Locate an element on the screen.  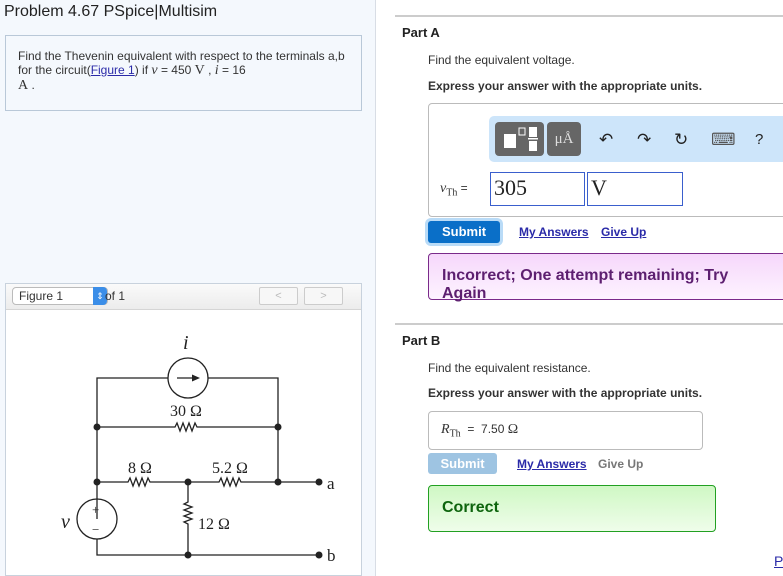
part-a-prompt: Find the equivalent voltage. is located at coordinates (501, 60).